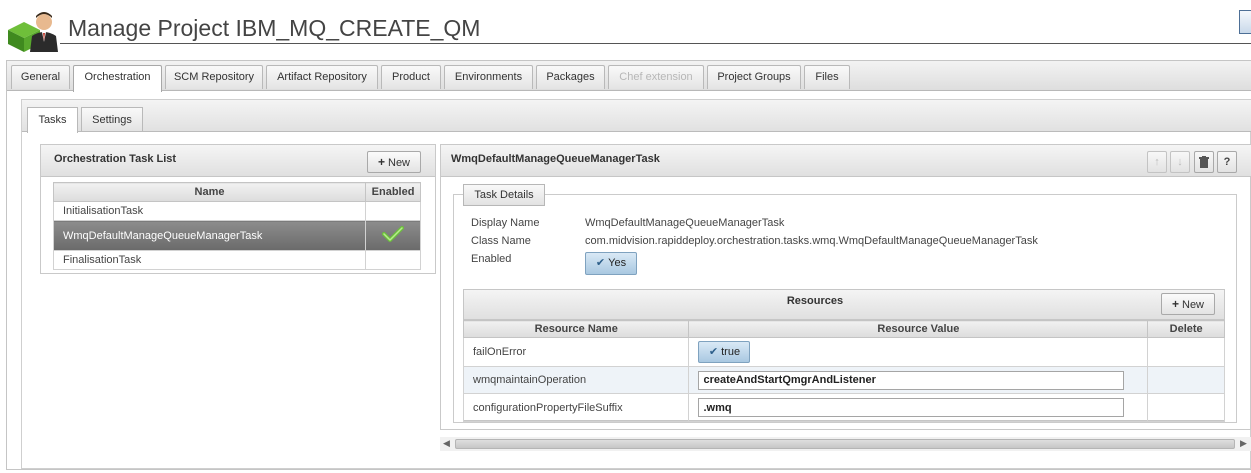 The image size is (1251, 473). I want to click on task-list-title: Orchestration Task List, so click(115, 159).